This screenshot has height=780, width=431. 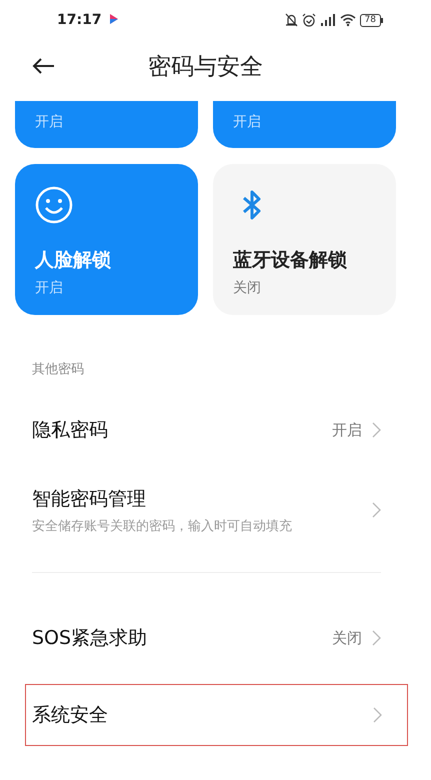 I want to click on row-title: 隐私密码, so click(x=70, y=430).